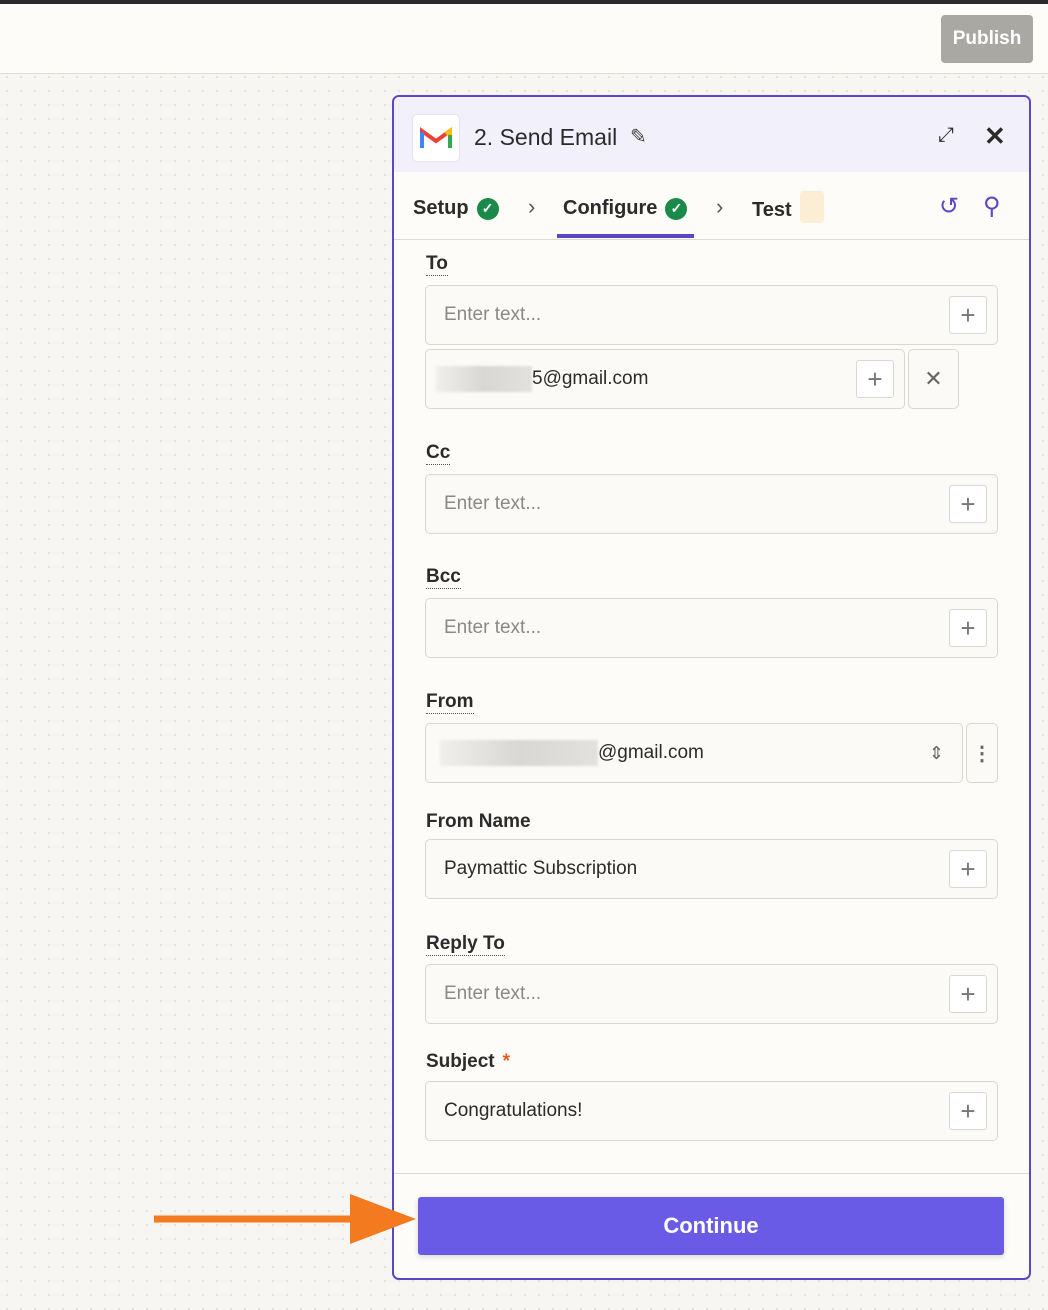 Image resolution: width=1048 pixels, height=1310 pixels. What do you see at coordinates (987, 39) in the screenshot?
I see `publish-button: Publish` at bounding box center [987, 39].